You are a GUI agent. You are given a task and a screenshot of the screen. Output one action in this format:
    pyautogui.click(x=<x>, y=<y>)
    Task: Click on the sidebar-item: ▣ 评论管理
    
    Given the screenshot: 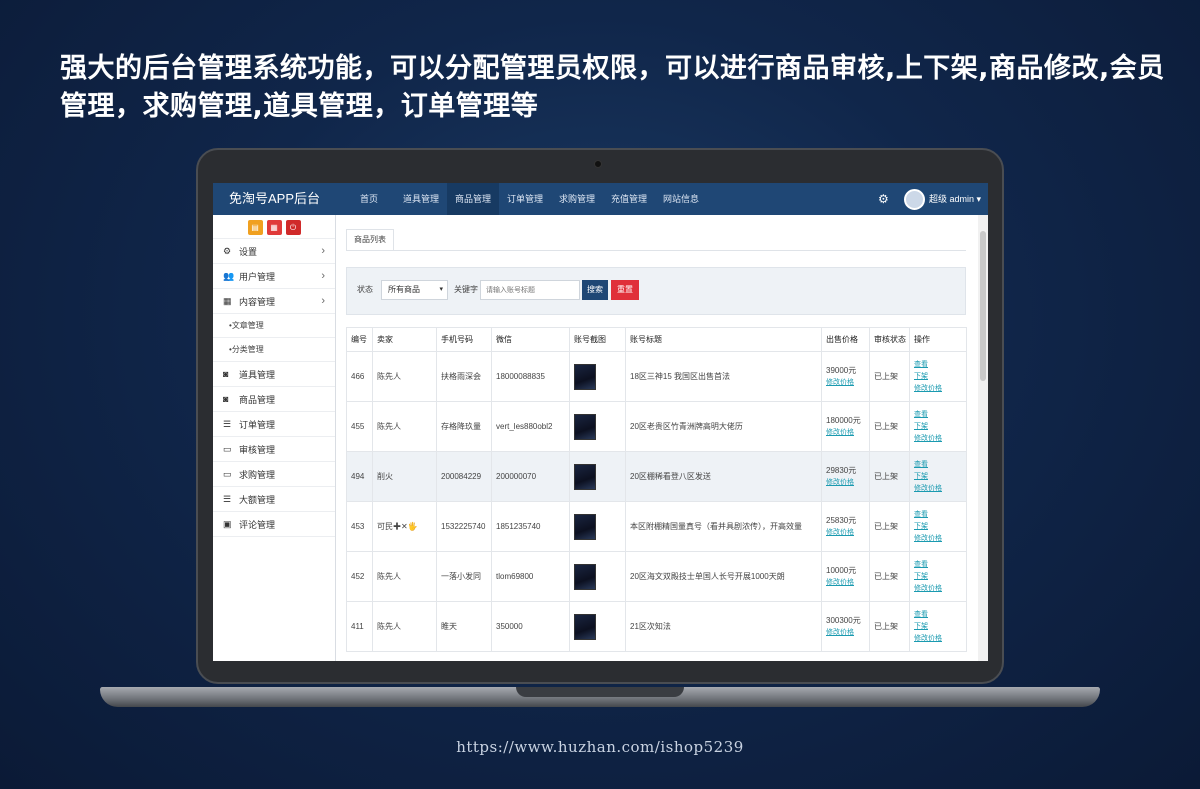 What is the action you would take?
    pyautogui.click(x=274, y=524)
    